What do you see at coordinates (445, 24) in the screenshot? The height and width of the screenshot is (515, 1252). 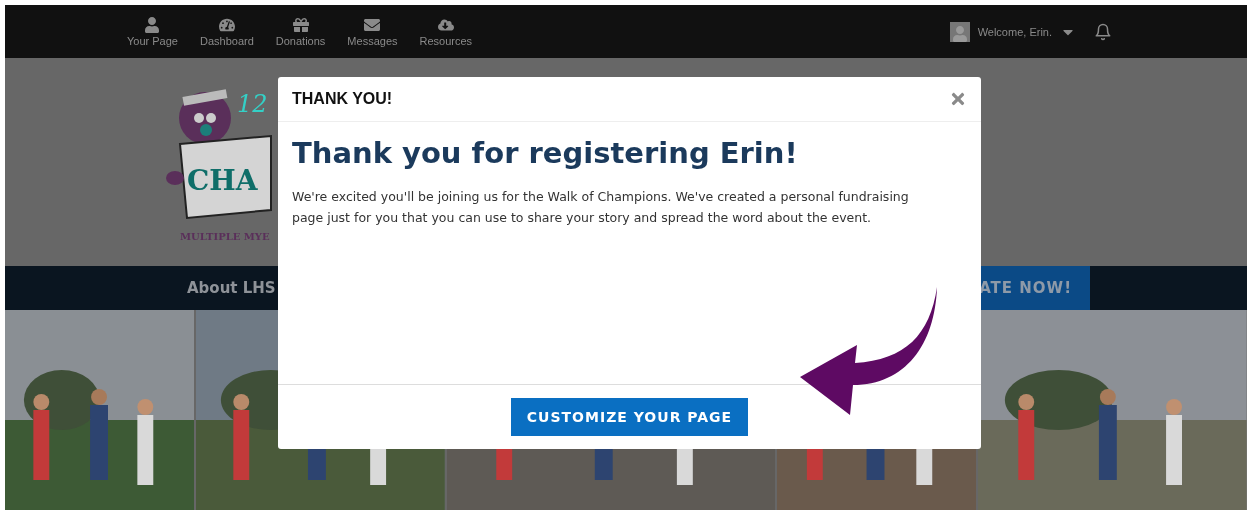 I see `cloud-download-icon` at bounding box center [445, 24].